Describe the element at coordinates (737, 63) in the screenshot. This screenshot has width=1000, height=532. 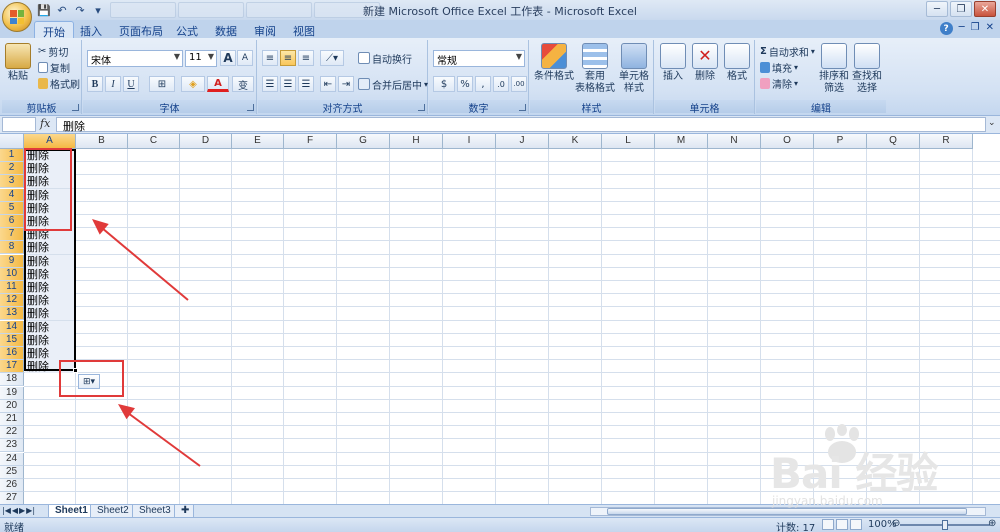
I see `format-cells-button: 格式` at that location.